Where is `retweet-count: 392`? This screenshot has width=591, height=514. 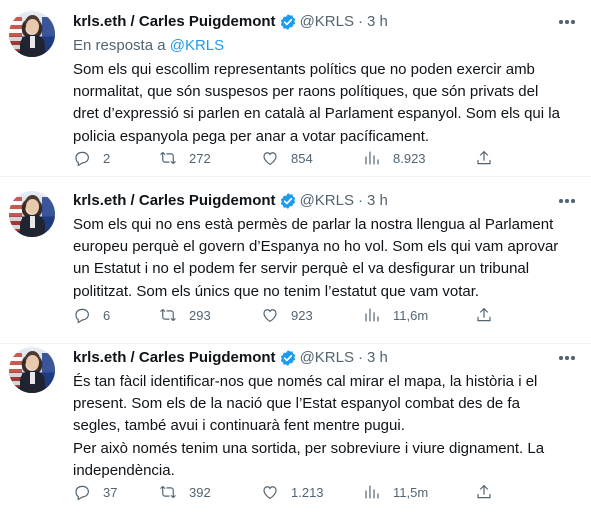
retweet-count: 392 is located at coordinates (200, 492).